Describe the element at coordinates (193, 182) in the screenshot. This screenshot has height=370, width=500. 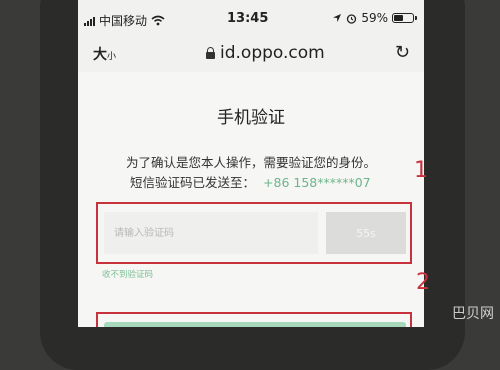
I see `sms-sent-label: 短信验证码已发送至：` at that location.